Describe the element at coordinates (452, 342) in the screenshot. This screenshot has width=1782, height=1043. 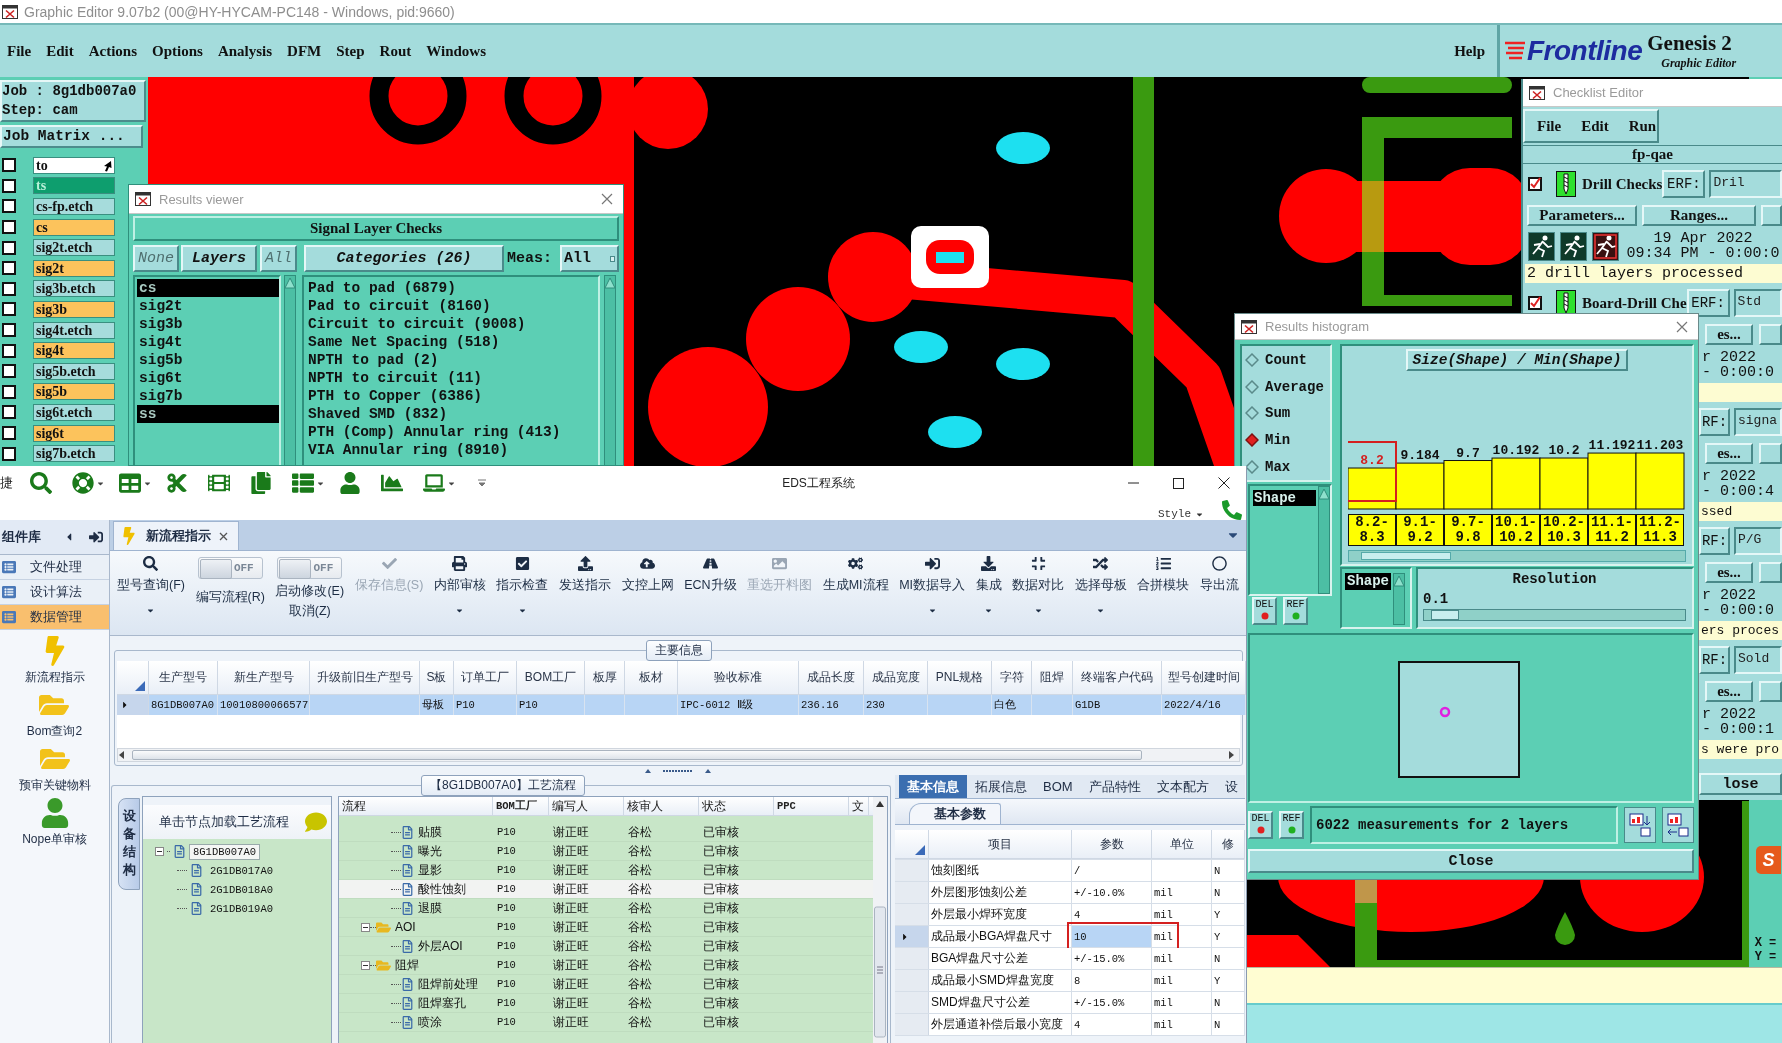
I see `category-list-item: Same Net Spacing (518)` at that location.